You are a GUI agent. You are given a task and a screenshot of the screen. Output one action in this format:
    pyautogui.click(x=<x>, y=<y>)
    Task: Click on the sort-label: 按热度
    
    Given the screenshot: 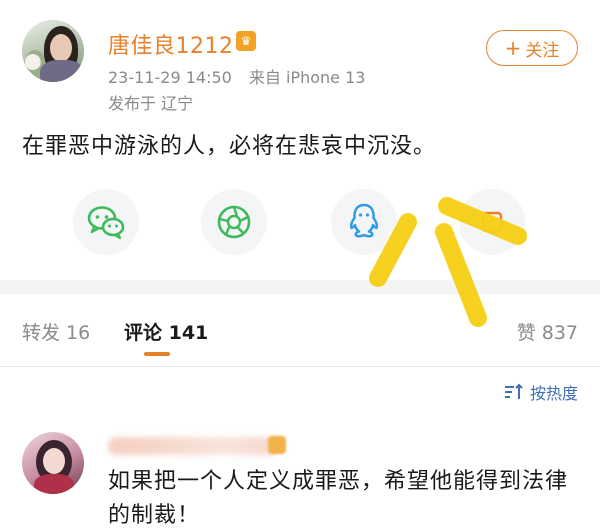 What is the action you would take?
    pyautogui.click(x=553, y=393)
    